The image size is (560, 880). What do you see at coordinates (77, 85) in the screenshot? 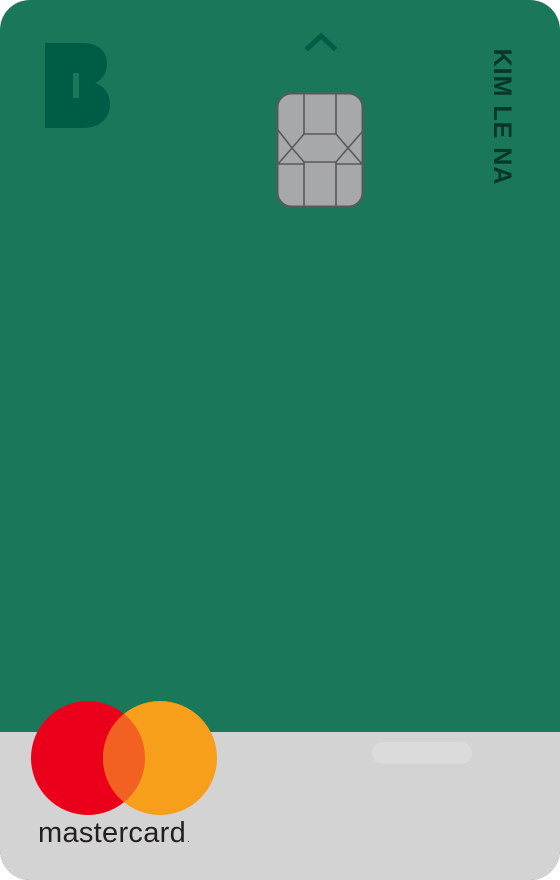
I see `bank-b-logo-icon` at bounding box center [77, 85].